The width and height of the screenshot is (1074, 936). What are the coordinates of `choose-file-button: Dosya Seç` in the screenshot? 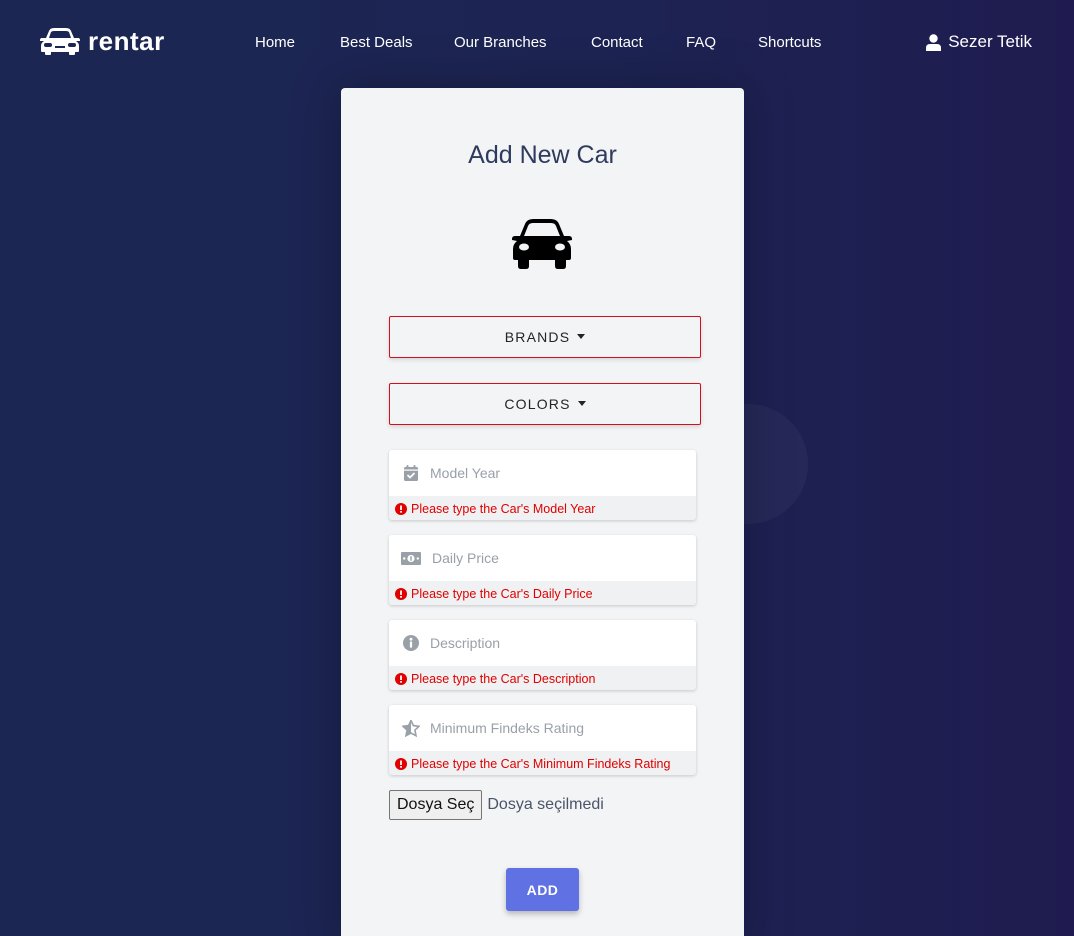 It's located at (436, 805).